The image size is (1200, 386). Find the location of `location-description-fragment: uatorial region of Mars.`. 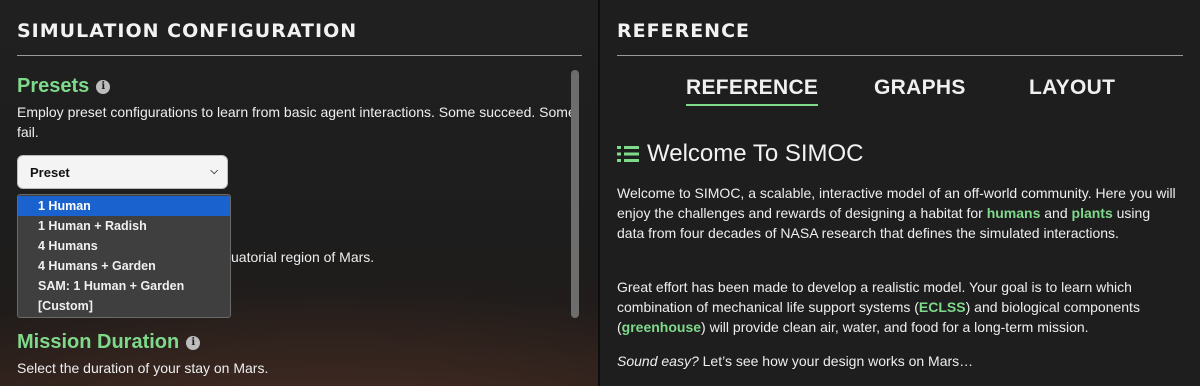

location-description-fragment: uatorial region of Mars. is located at coordinates (303, 257).